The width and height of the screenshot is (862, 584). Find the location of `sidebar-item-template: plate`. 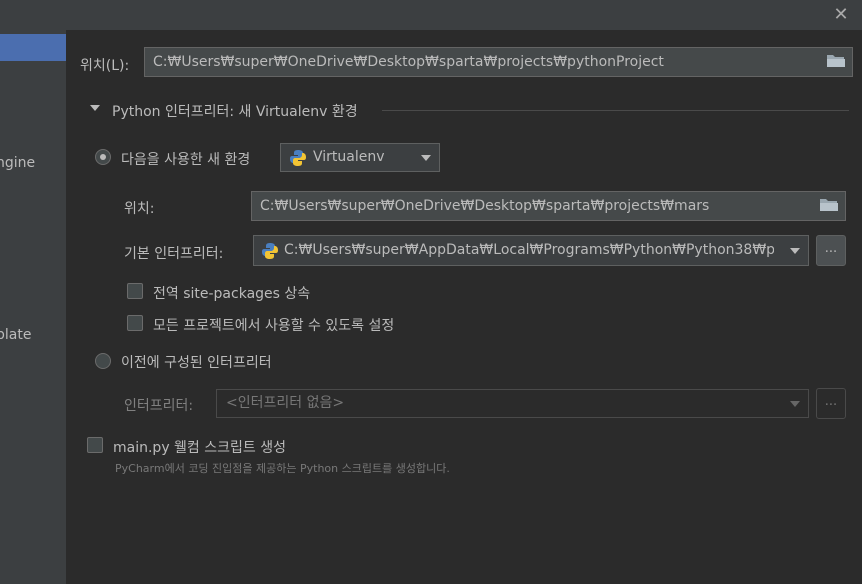

sidebar-item-template: plate is located at coordinates (15, 335).